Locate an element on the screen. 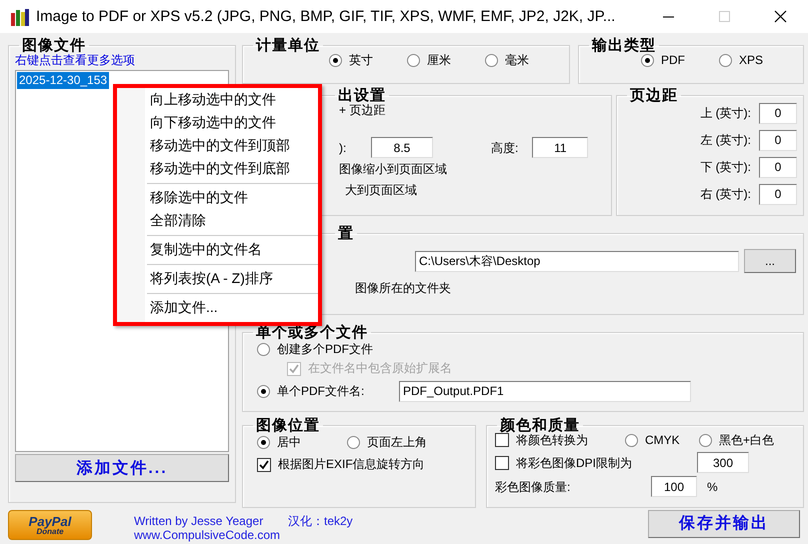 This screenshot has height=544, width=808. app-icon is located at coordinates (20, 16).